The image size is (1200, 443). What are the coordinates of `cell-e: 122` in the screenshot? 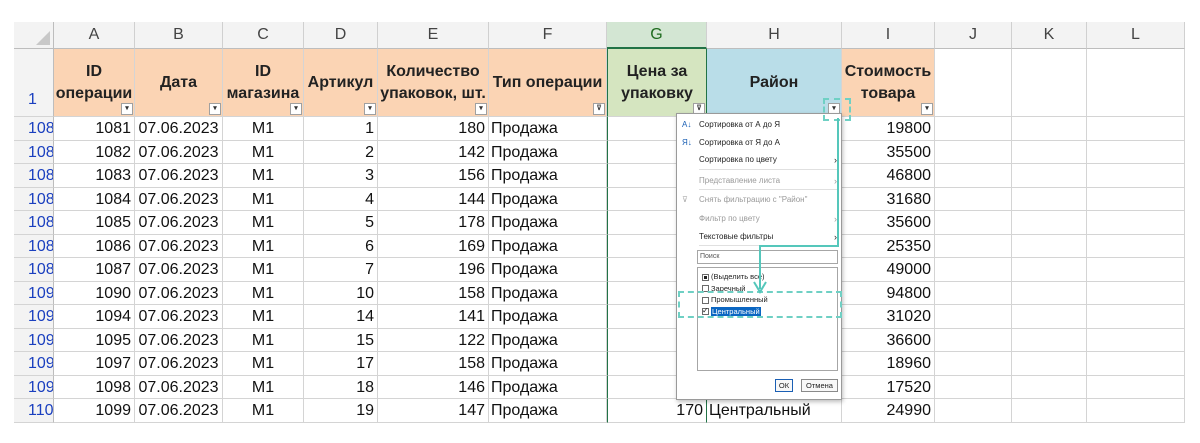 It's located at (433, 340).